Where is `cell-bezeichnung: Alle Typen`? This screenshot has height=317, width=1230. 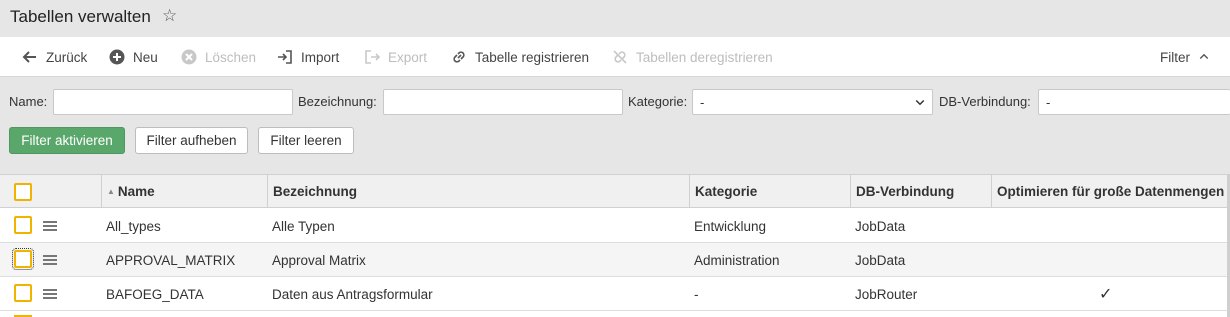
cell-bezeichnung: Alle Typen is located at coordinates (303, 226).